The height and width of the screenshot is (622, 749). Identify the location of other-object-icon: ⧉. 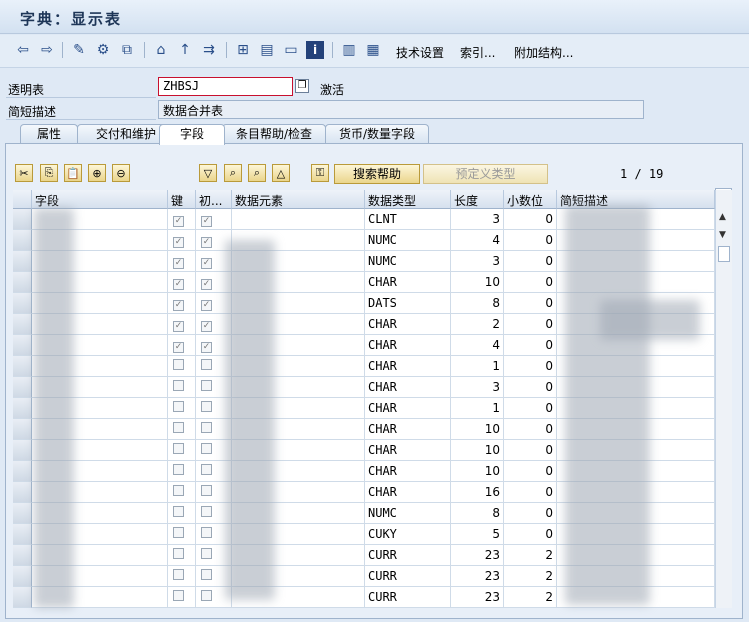
(127, 50).